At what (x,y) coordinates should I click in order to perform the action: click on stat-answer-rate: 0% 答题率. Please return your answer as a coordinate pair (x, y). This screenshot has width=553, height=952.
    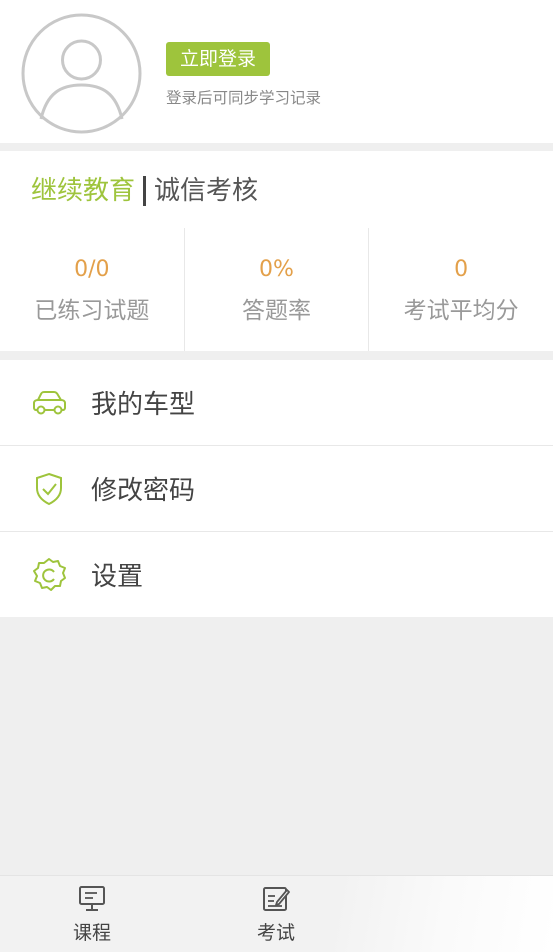
    Looking at the image, I should click on (276, 289).